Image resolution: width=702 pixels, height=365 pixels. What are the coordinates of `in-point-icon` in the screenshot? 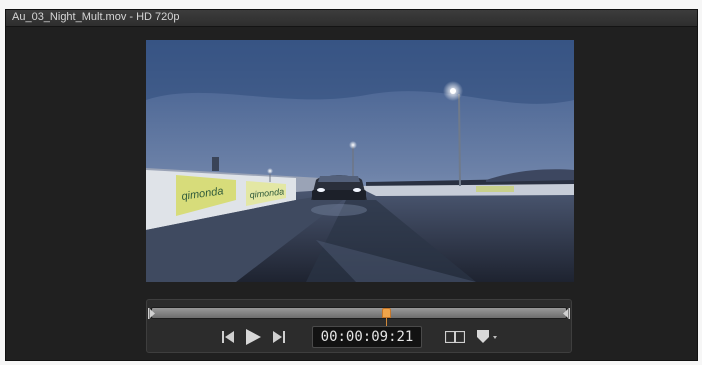 It's located at (152, 313).